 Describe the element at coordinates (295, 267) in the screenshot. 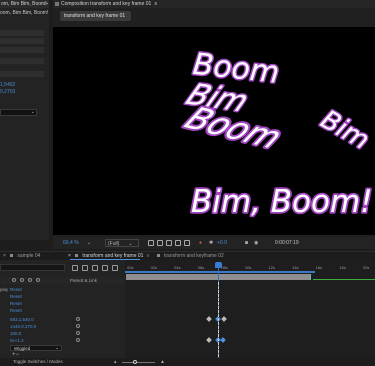

I see `ruler-tick-label: 14s` at that location.